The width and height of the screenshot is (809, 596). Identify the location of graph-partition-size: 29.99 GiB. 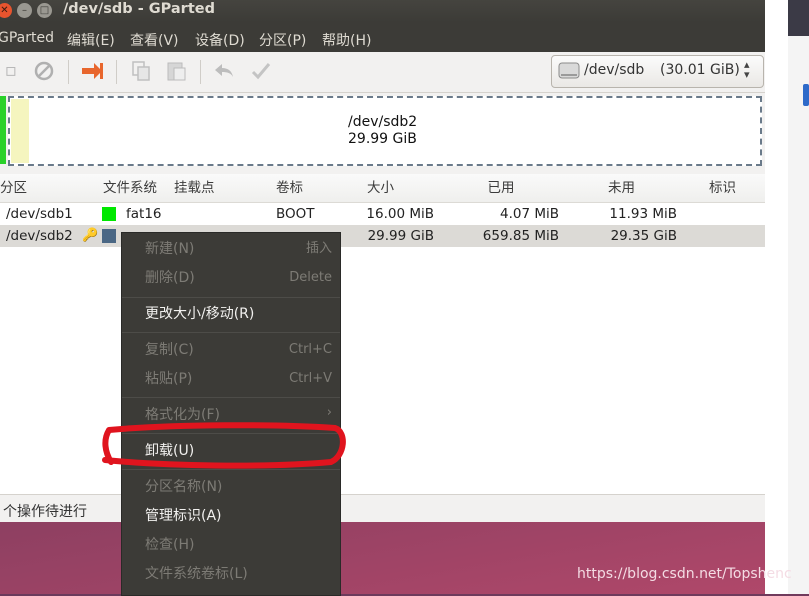
(382, 139).